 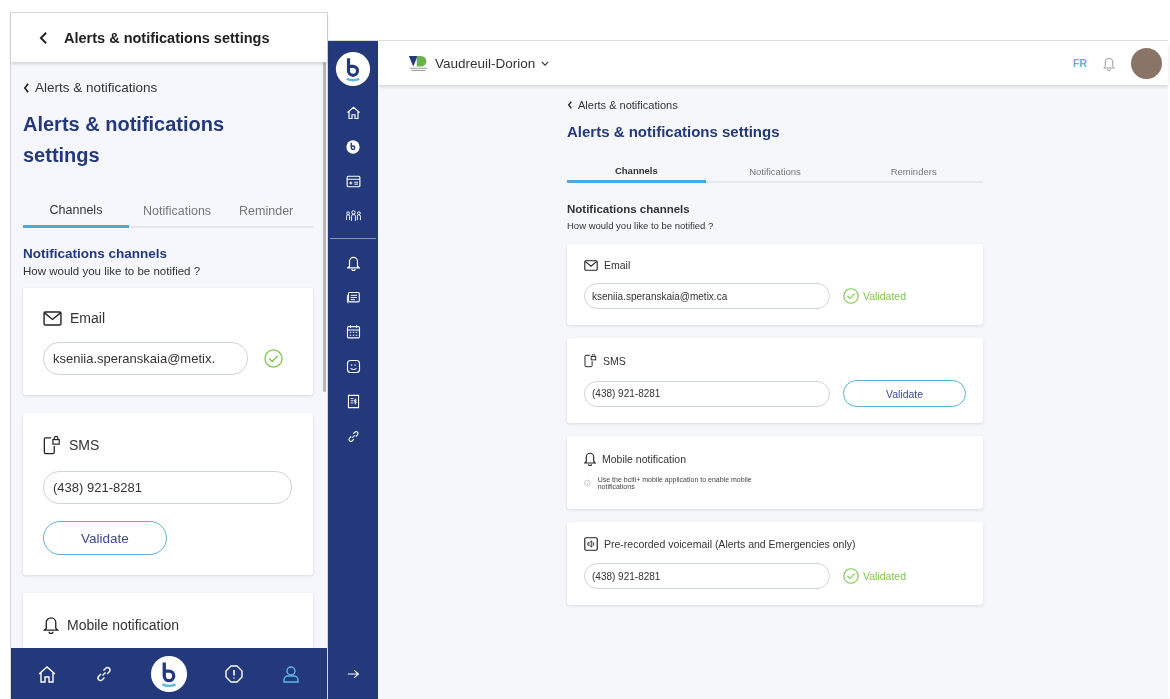 What do you see at coordinates (587, 483) in the screenshot?
I see `info-icon` at bounding box center [587, 483].